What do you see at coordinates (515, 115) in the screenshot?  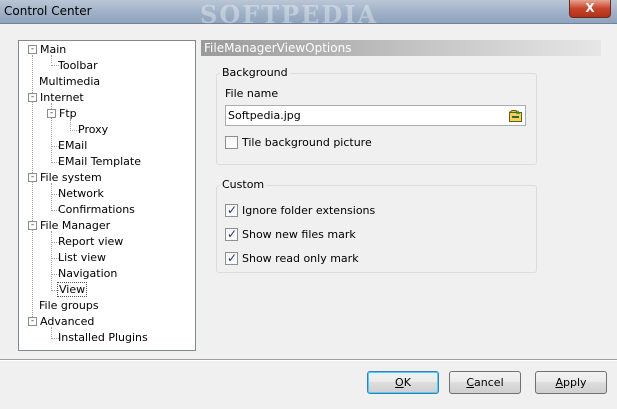 I see `folder-open-icon` at bounding box center [515, 115].